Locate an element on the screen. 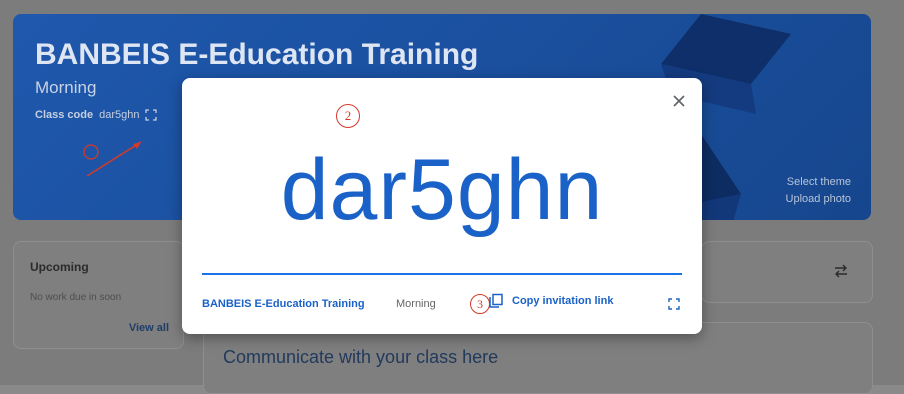 The width and height of the screenshot is (904, 394). select-theme-link: Select theme is located at coordinates (818, 182).